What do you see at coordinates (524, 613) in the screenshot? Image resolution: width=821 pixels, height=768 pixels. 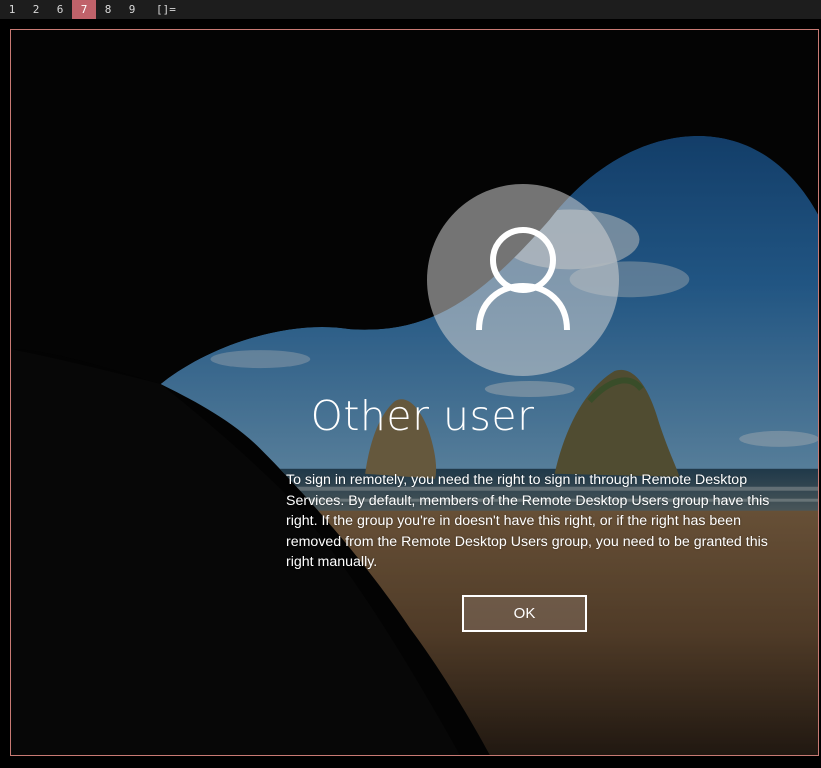 I see `ok-button: OK` at bounding box center [524, 613].